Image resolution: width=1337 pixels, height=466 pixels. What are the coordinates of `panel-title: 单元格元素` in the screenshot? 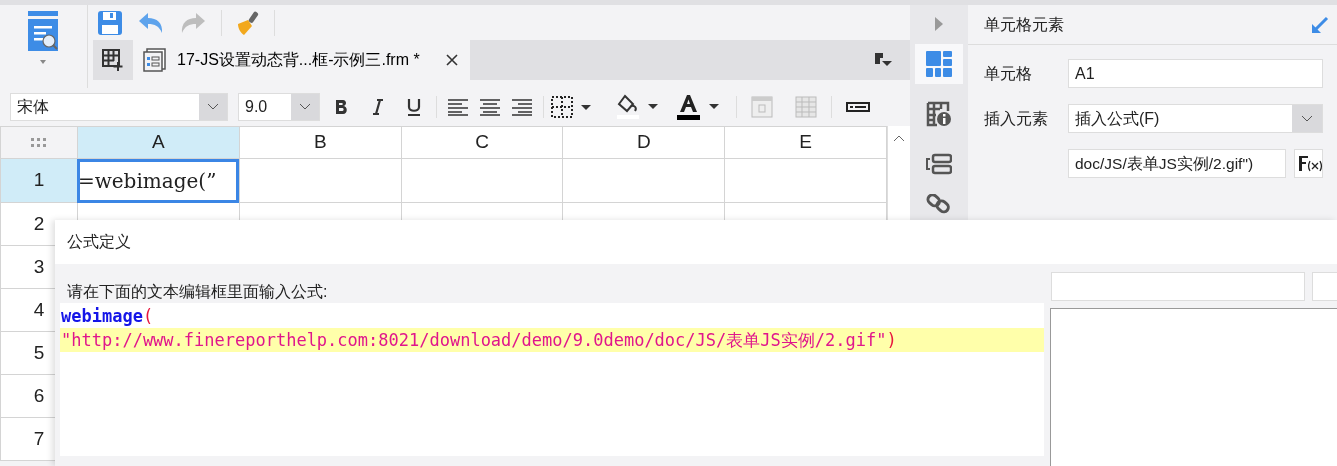 It's located at (1024, 24).